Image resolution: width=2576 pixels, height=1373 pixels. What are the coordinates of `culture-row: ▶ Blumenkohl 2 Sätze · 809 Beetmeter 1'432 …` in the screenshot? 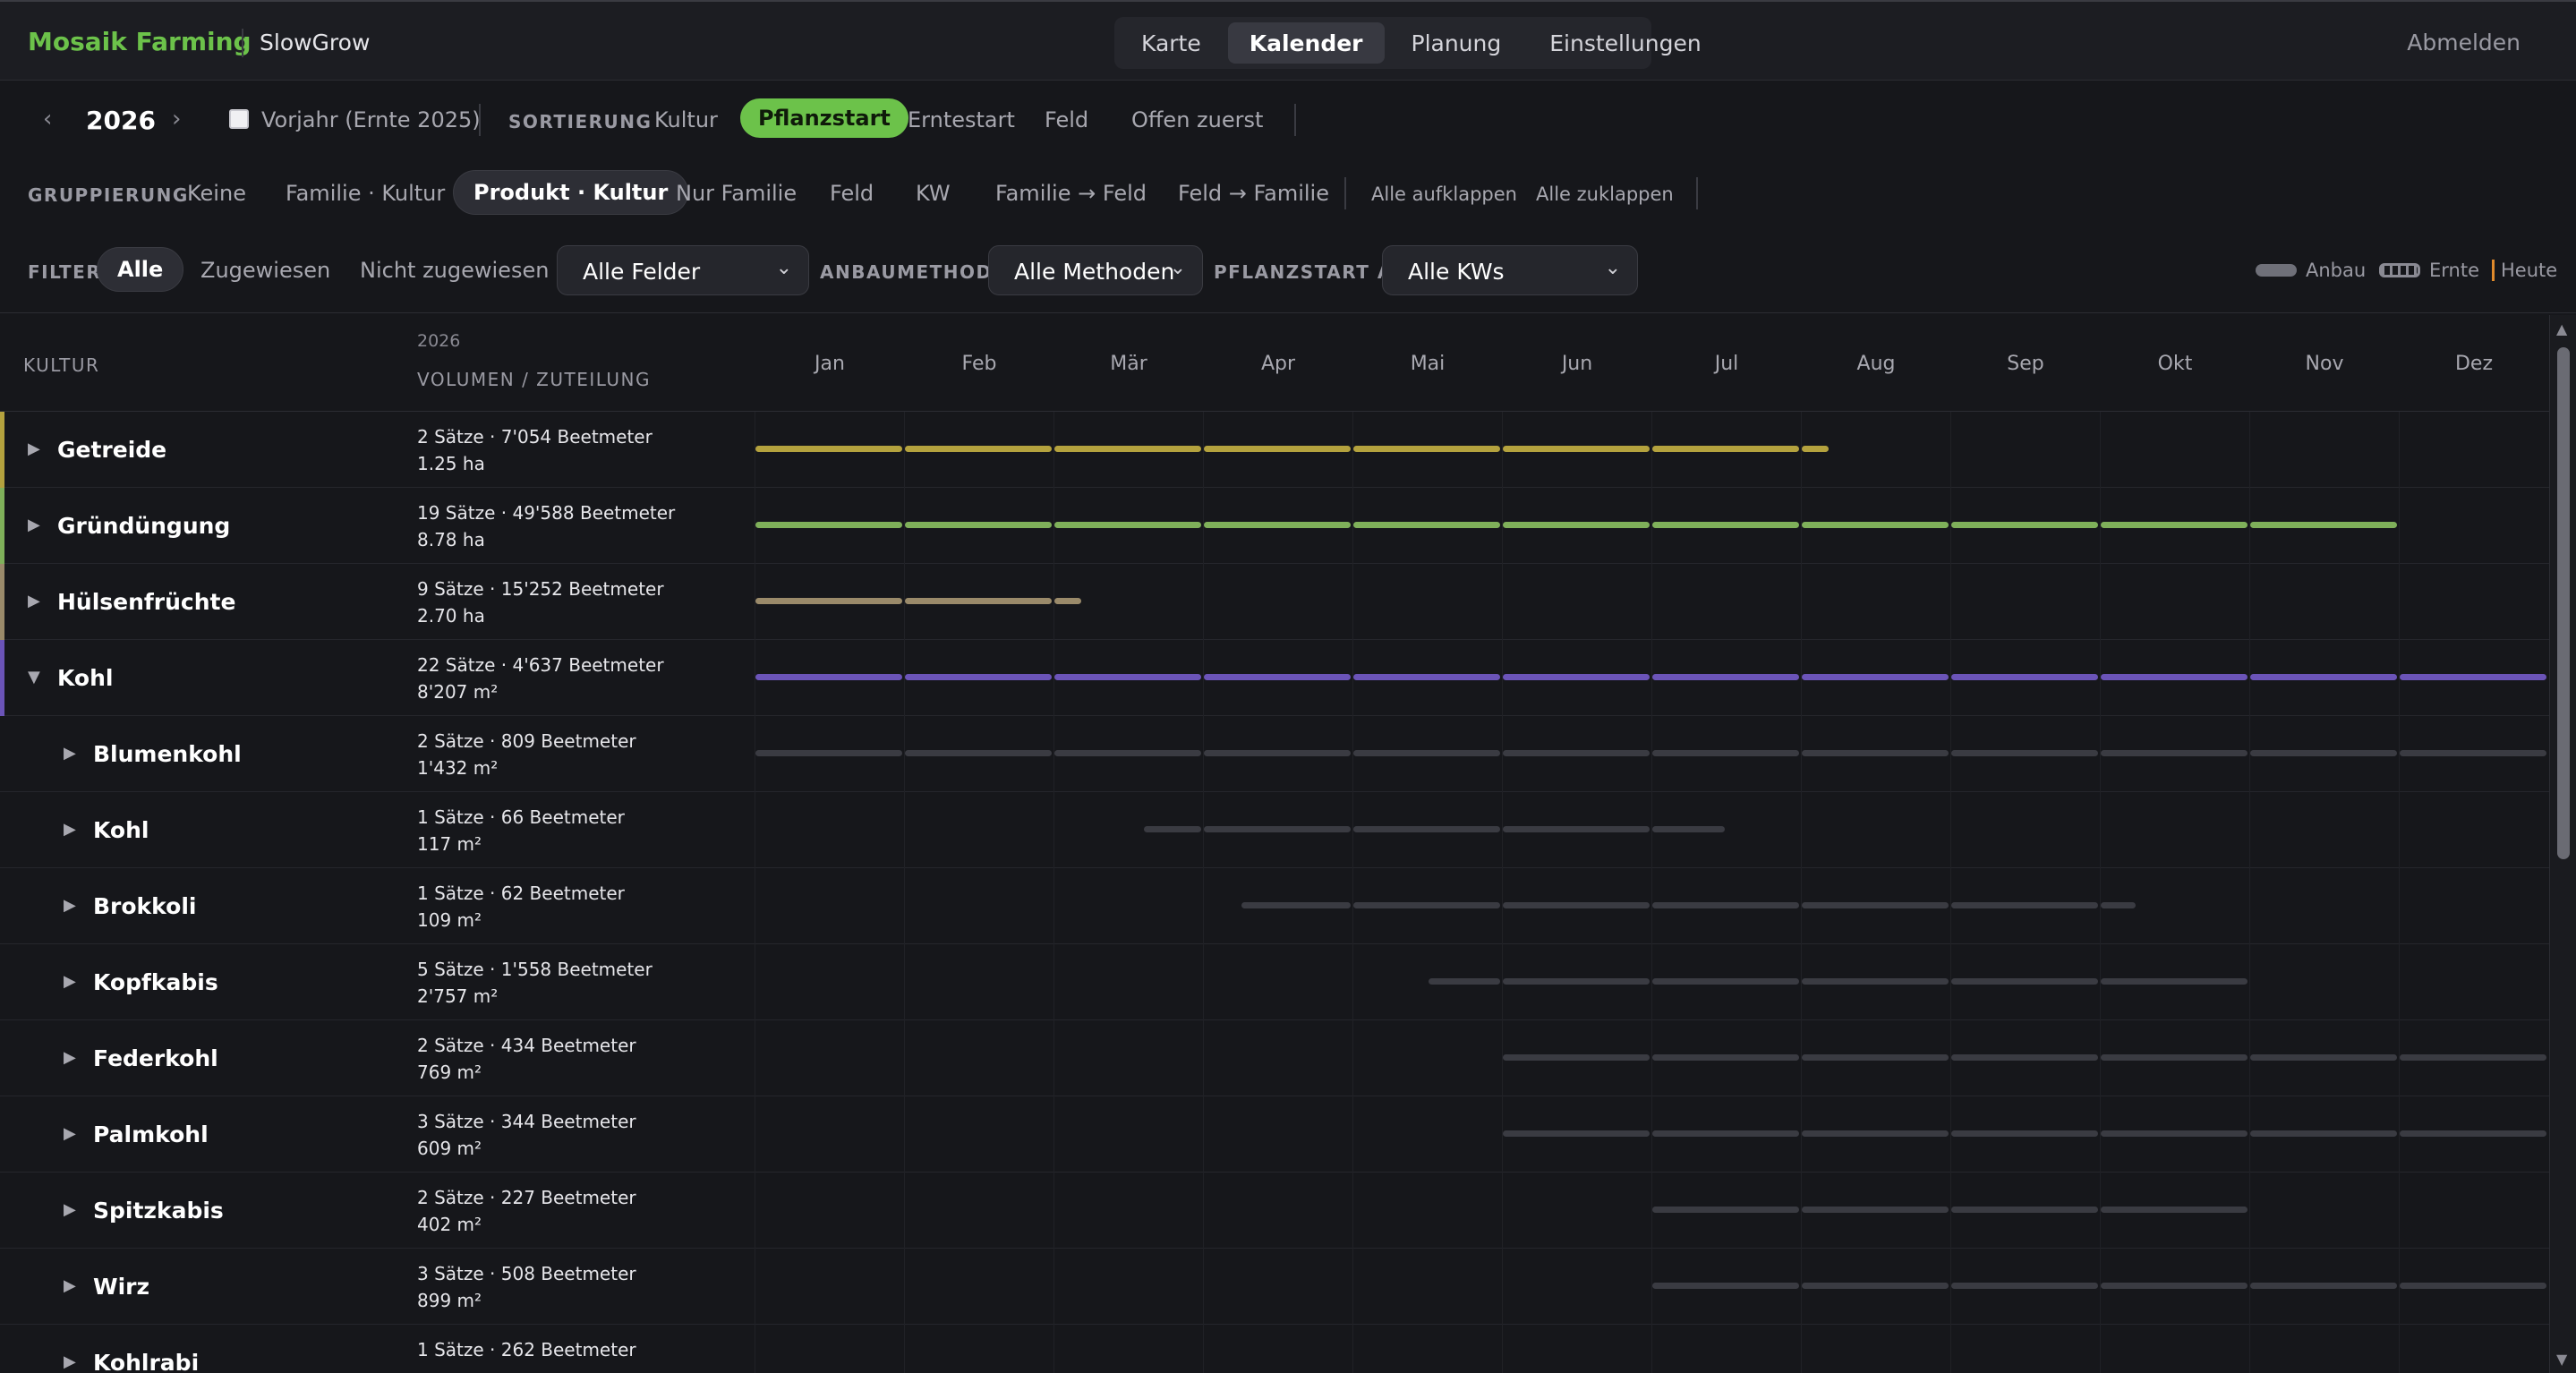 It's located at (1274, 754).